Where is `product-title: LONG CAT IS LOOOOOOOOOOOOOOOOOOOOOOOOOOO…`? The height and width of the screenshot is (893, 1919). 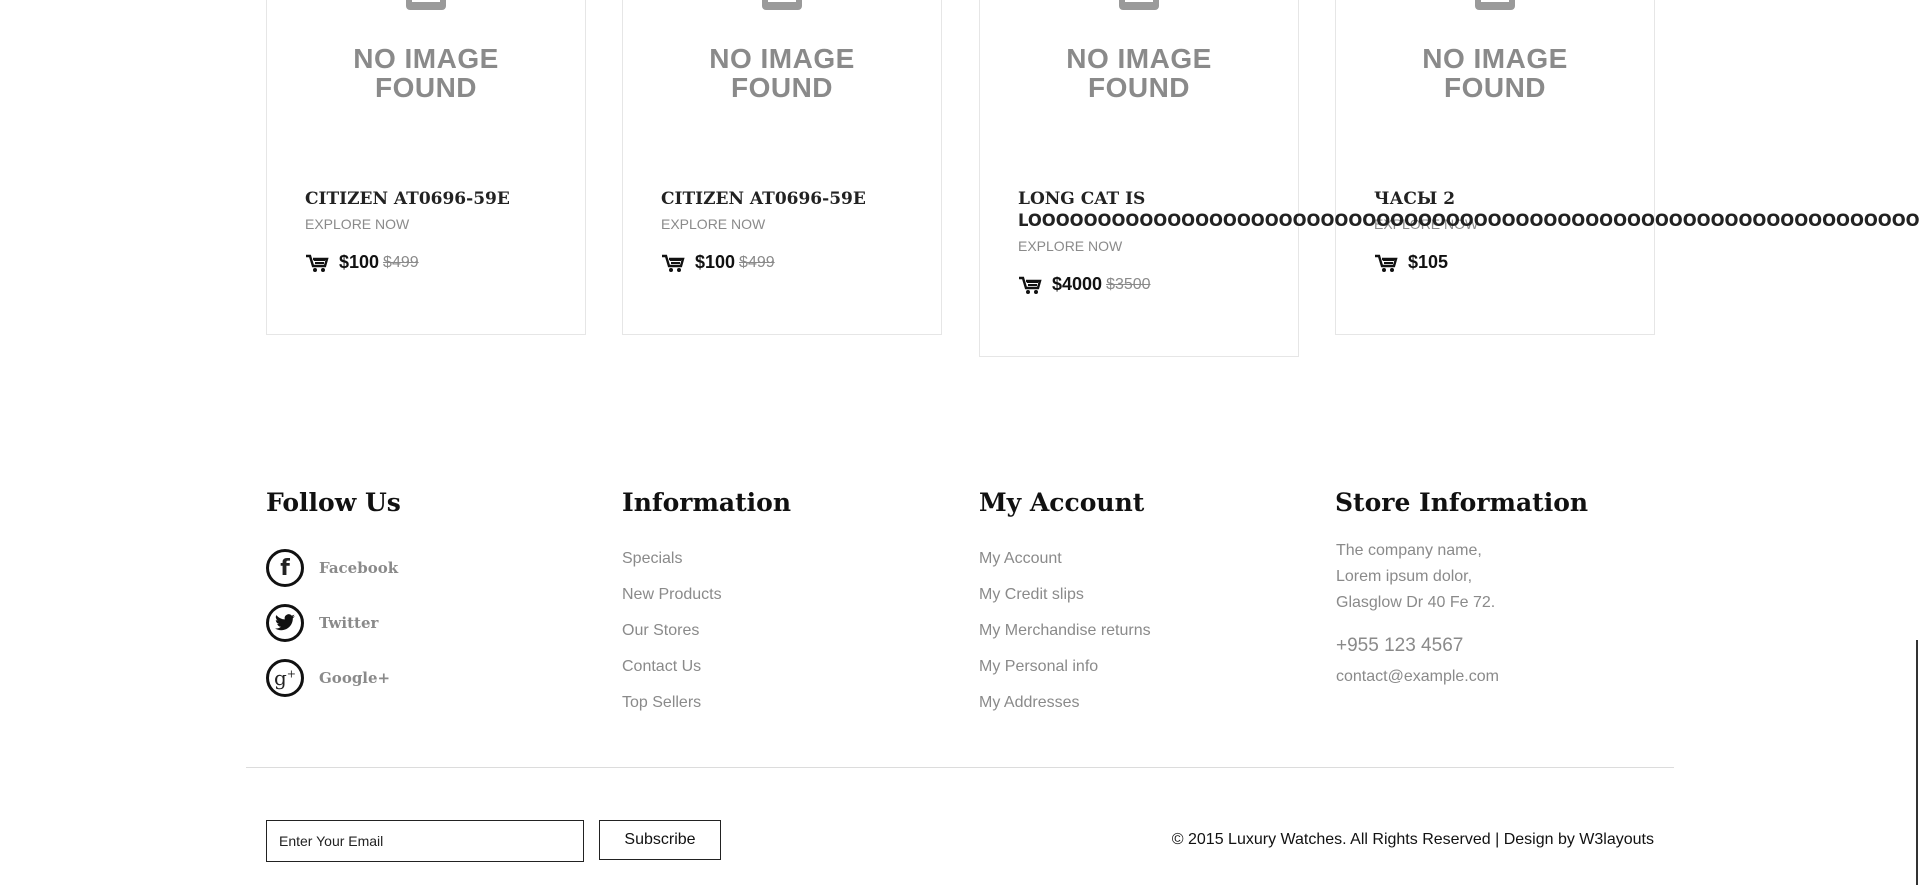
product-title: LONG CAT IS LOOOOOOOOOOOOOOOOOOOOOOOOOOO… is located at coordinates (1468, 210).